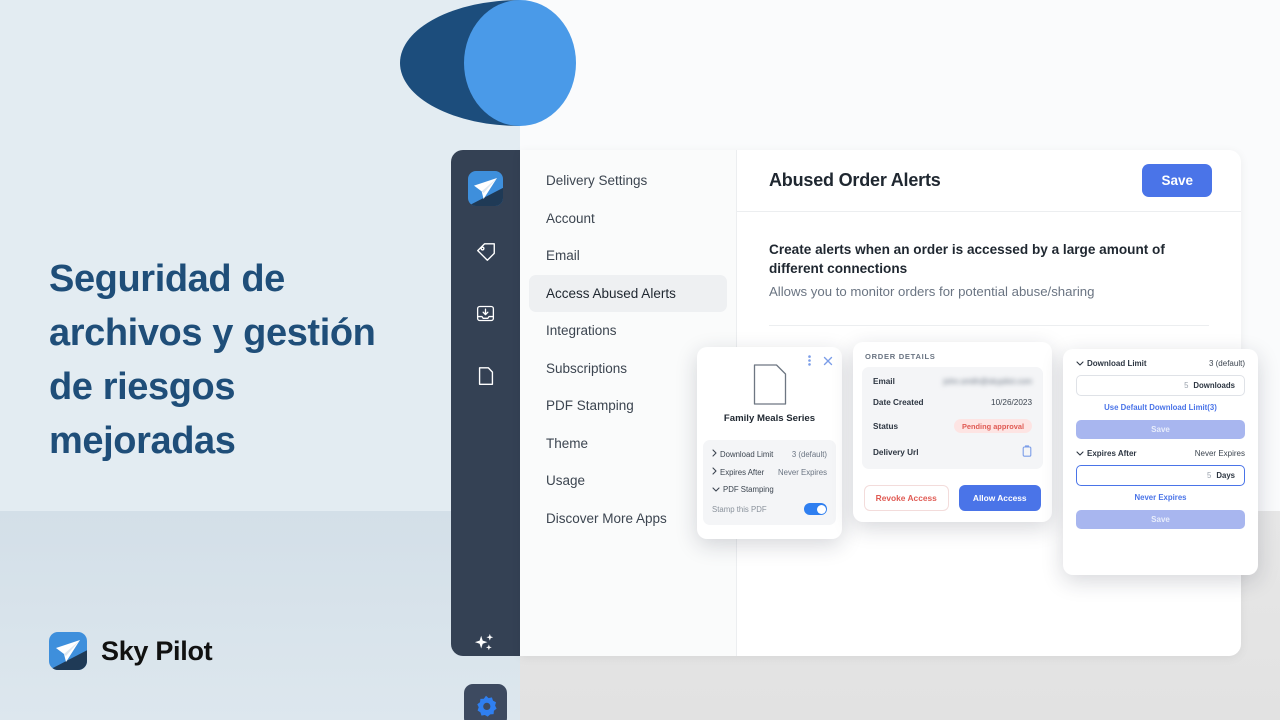 This screenshot has width=1280, height=720. What do you see at coordinates (1186, 385) in the screenshot?
I see `download-limit-input-number: 5` at bounding box center [1186, 385].